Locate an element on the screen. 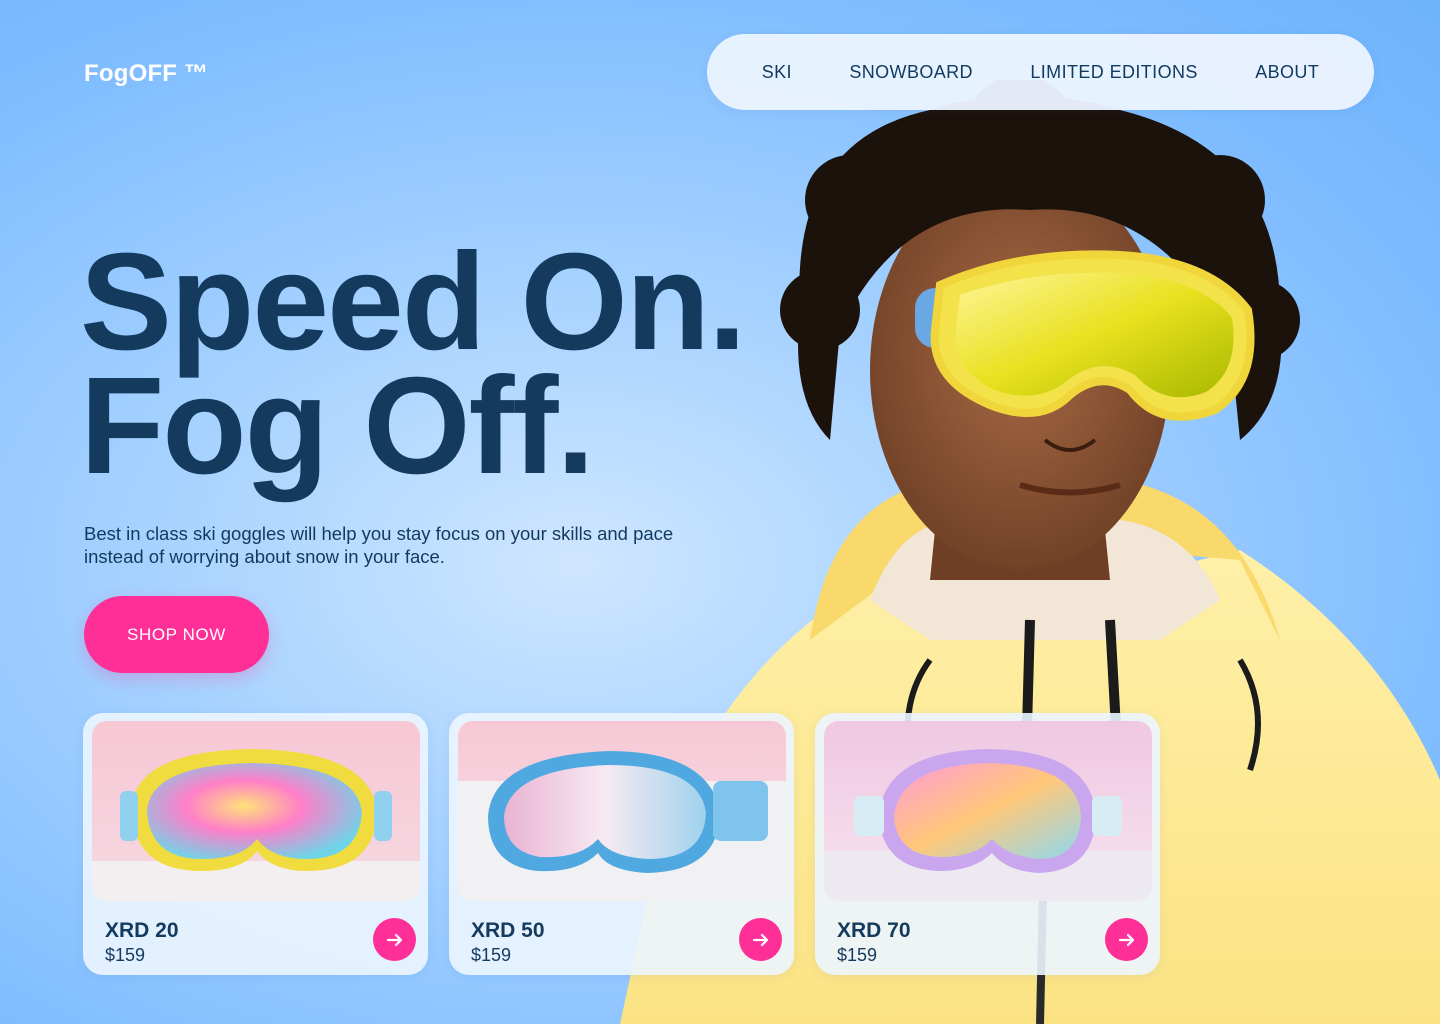 The image size is (1440, 1024). product-name: XRD 50 is located at coordinates (508, 930).